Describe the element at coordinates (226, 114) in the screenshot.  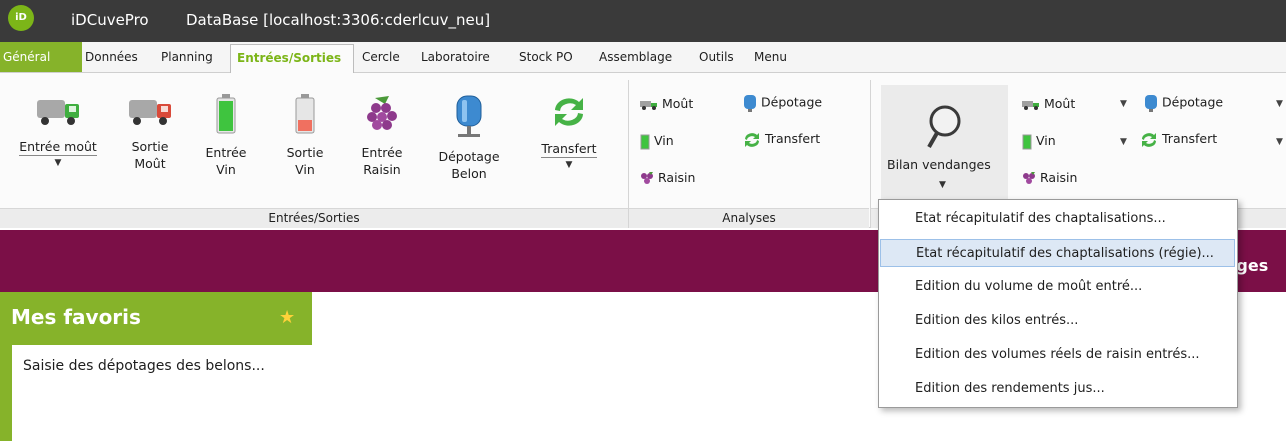
I see `battery-full-icon` at that location.